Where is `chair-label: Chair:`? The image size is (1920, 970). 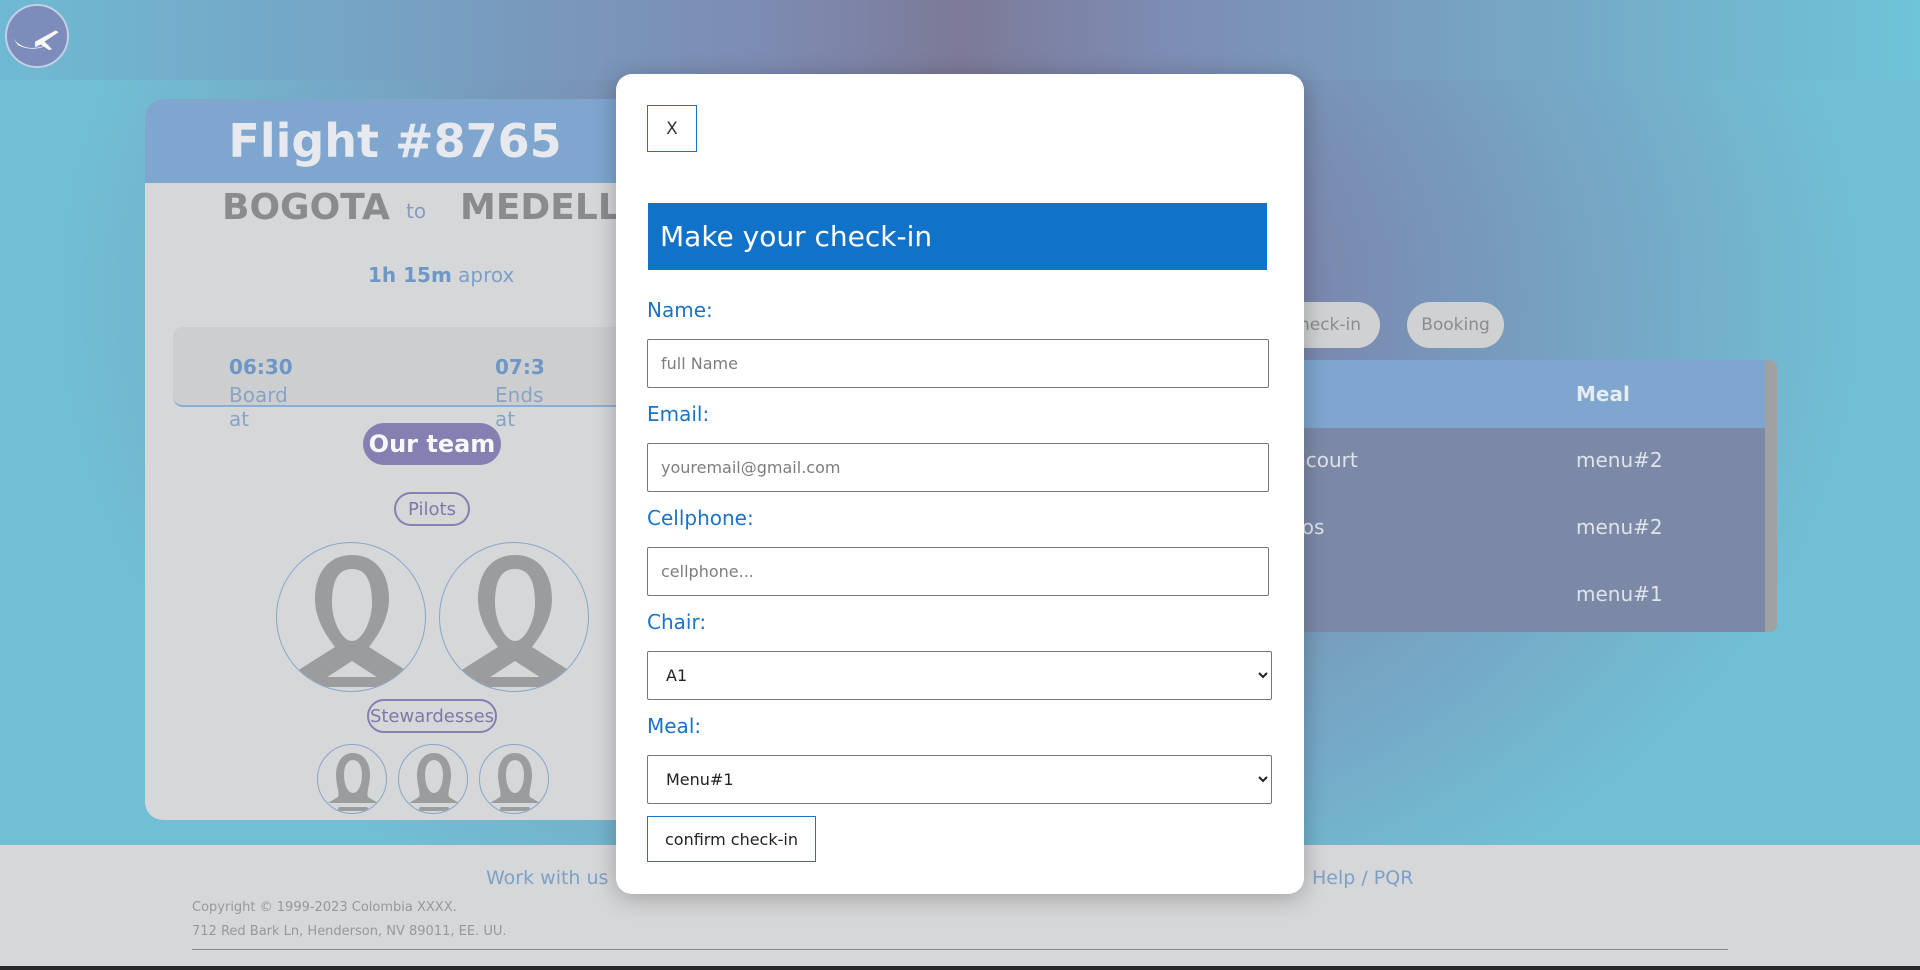 chair-label: Chair: is located at coordinates (677, 622).